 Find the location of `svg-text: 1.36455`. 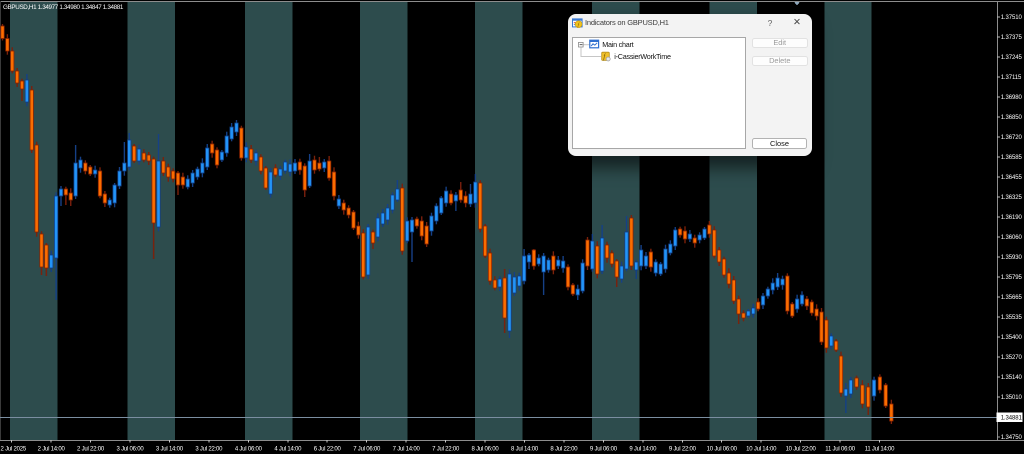

svg-text: 1.36455 is located at coordinates (1012, 178).